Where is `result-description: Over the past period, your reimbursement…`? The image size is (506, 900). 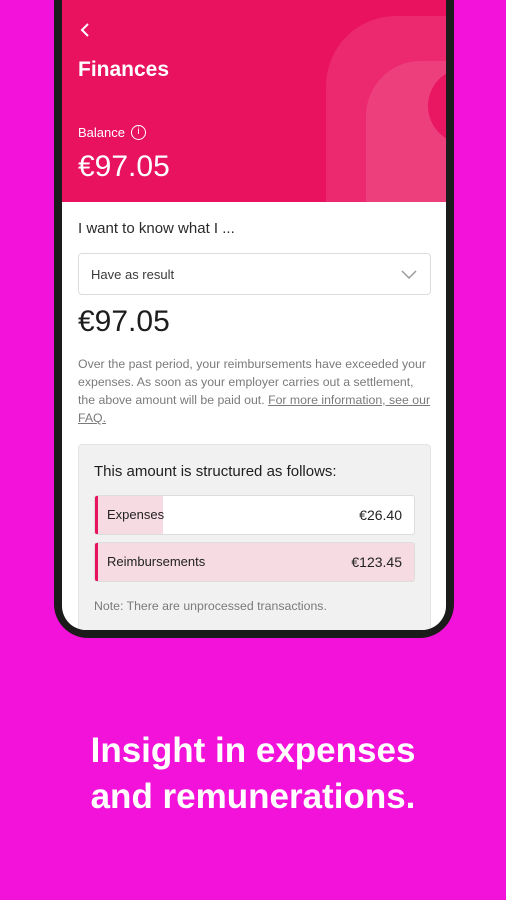 result-description: Over the past period, your reimbursement… is located at coordinates (256, 391).